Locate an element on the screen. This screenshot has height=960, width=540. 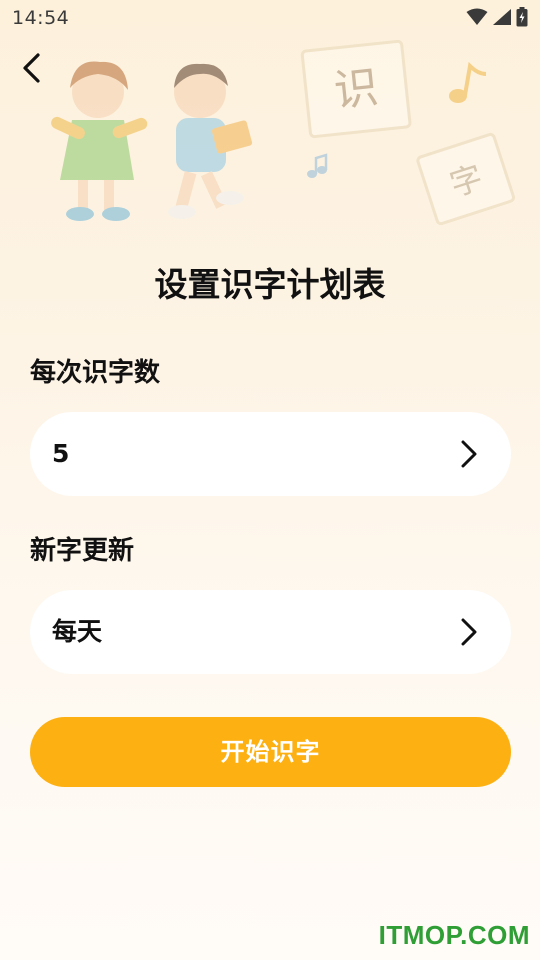
update-frequency-selector: 每天 is located at coordinates (270, 632).